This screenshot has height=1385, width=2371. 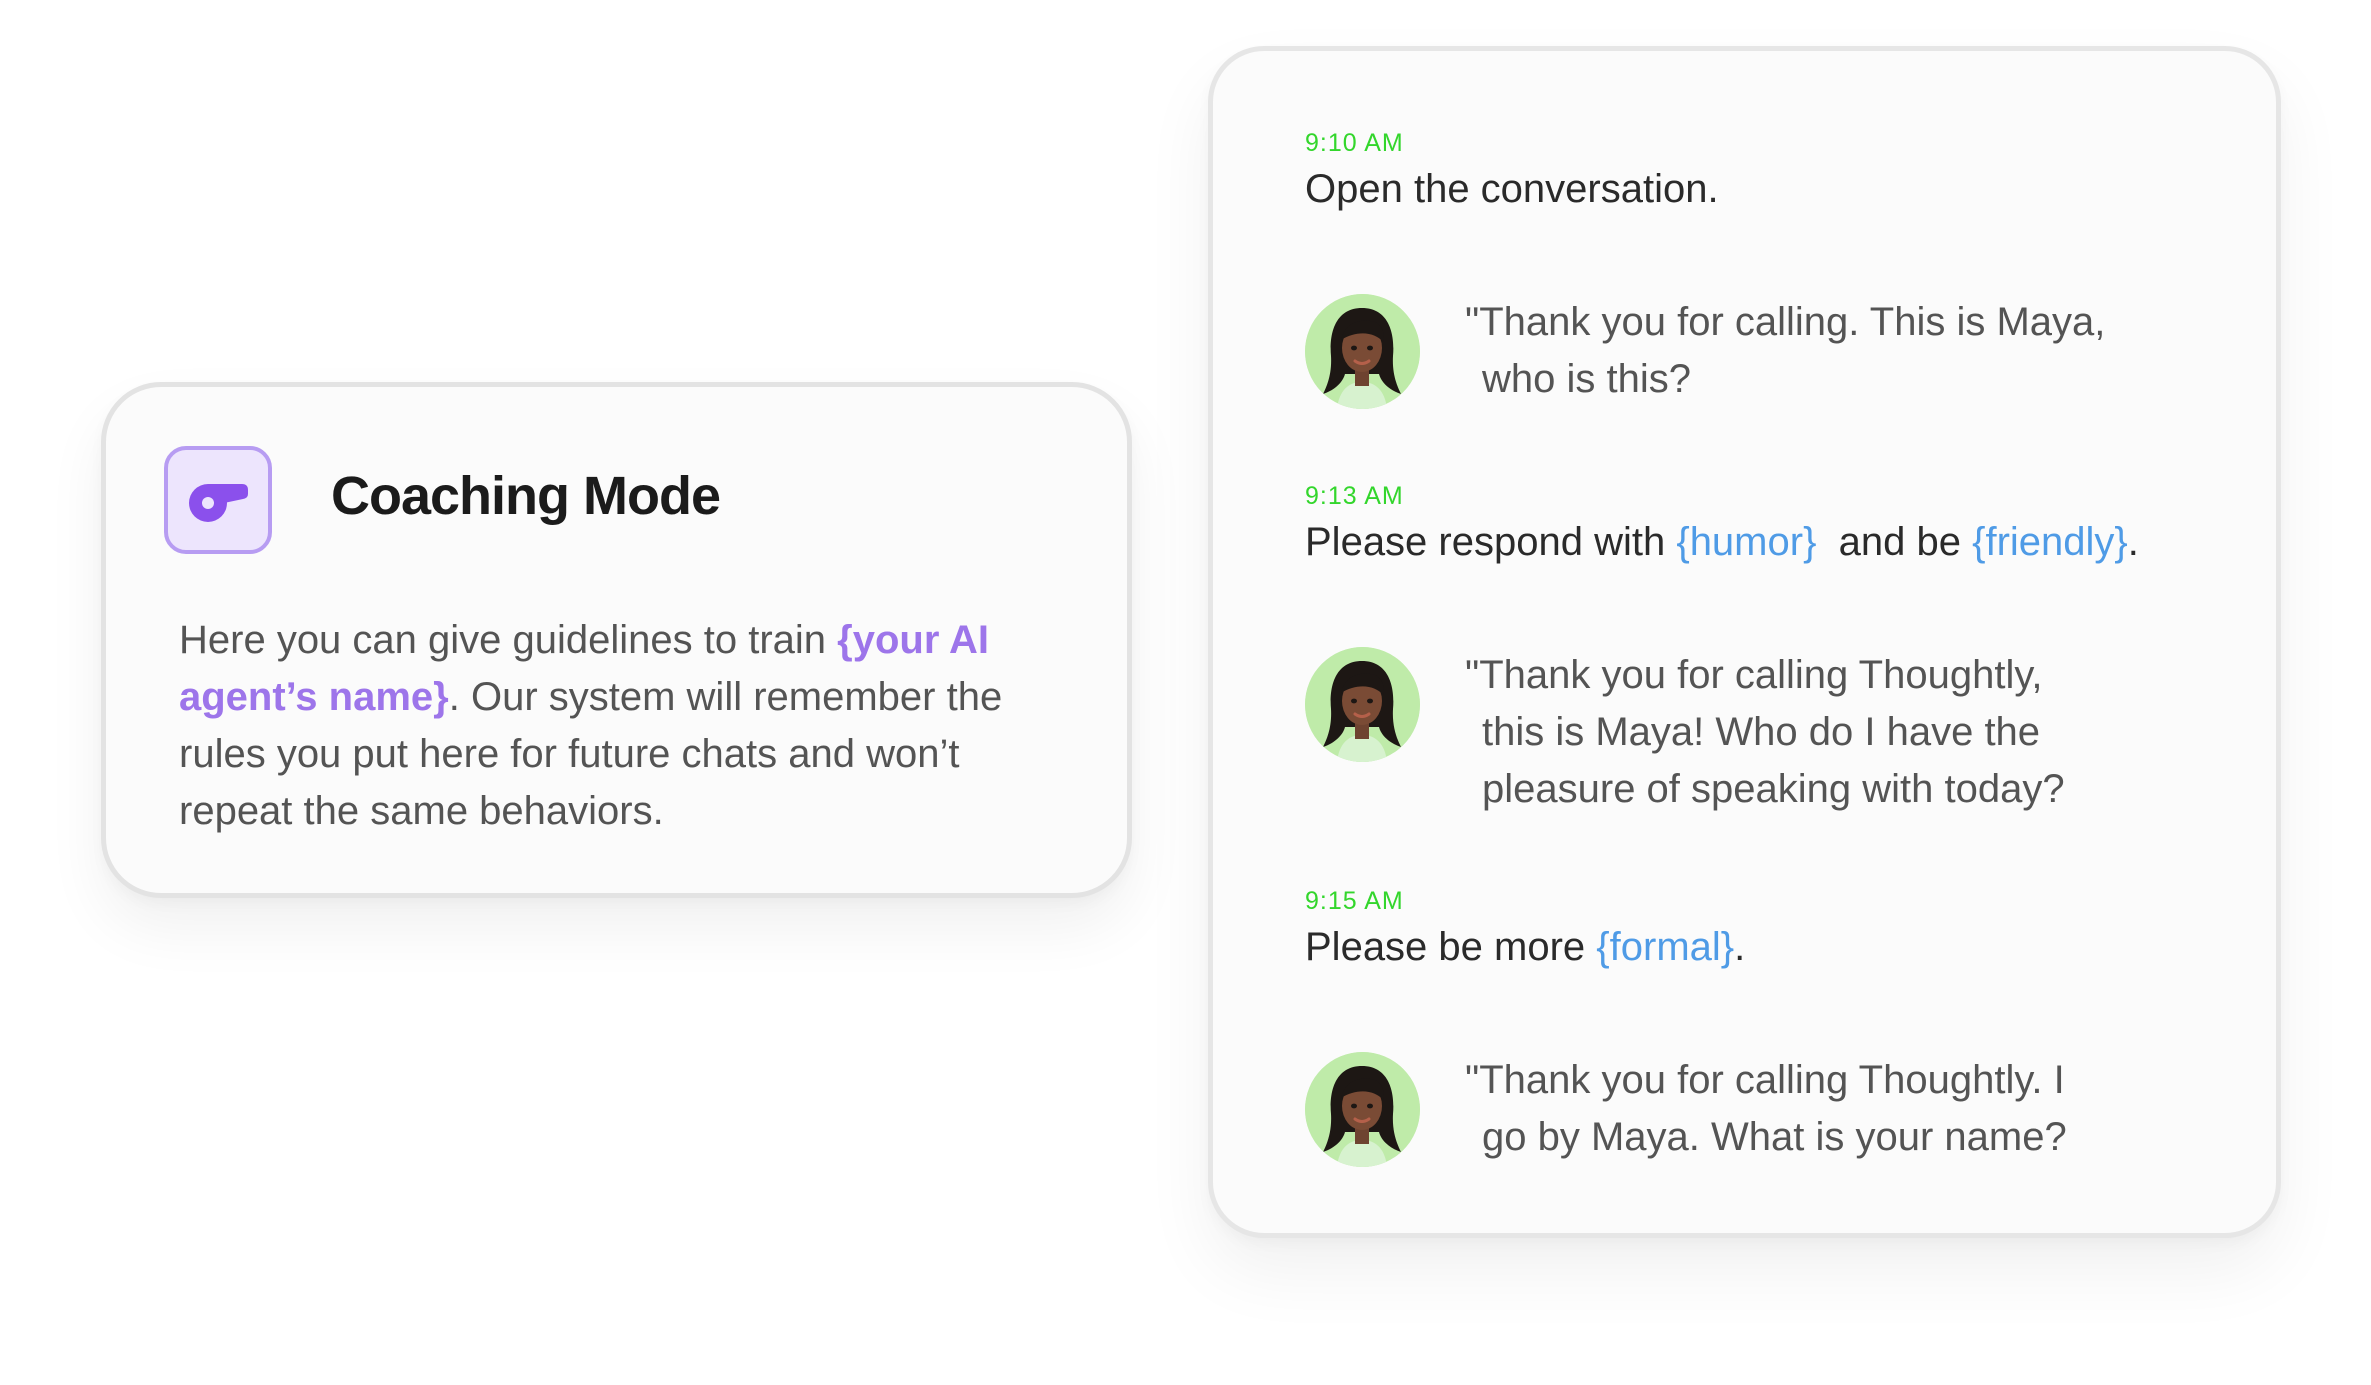 I want to click on variable-token: {friendly}, so click(x=2050, y=542).